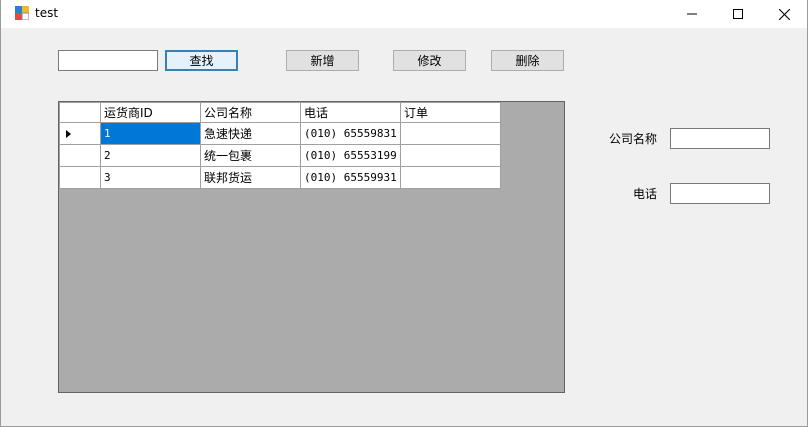  I want to click on search-button: 查找, so click(201, 60).